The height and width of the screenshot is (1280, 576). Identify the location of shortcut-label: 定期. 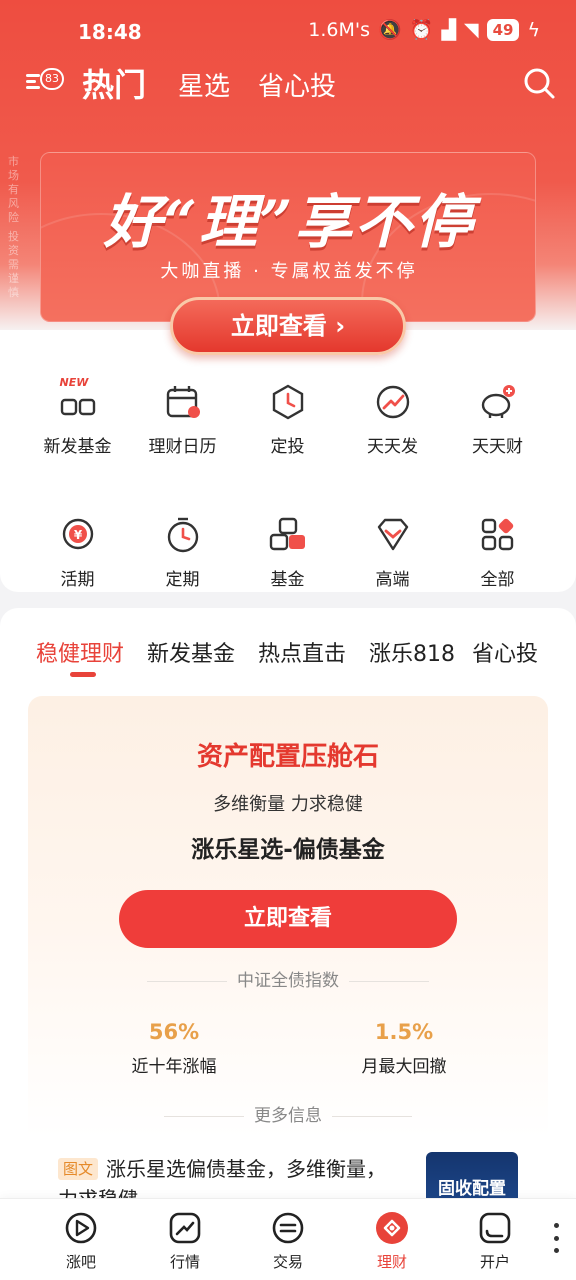
(182, 580).